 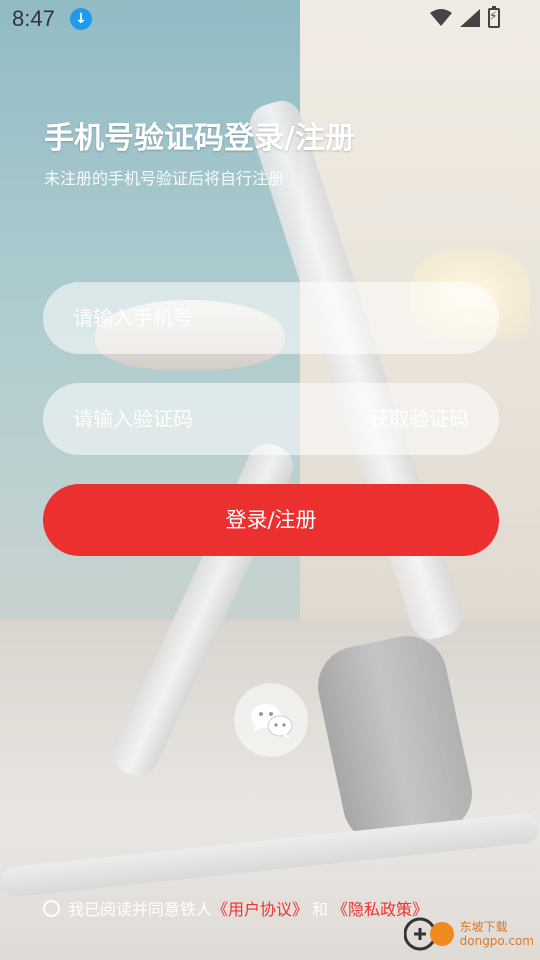 I want to click on page-subtitle: 未注册的手机号验证后将自行注册, so click(x=164, y=178).